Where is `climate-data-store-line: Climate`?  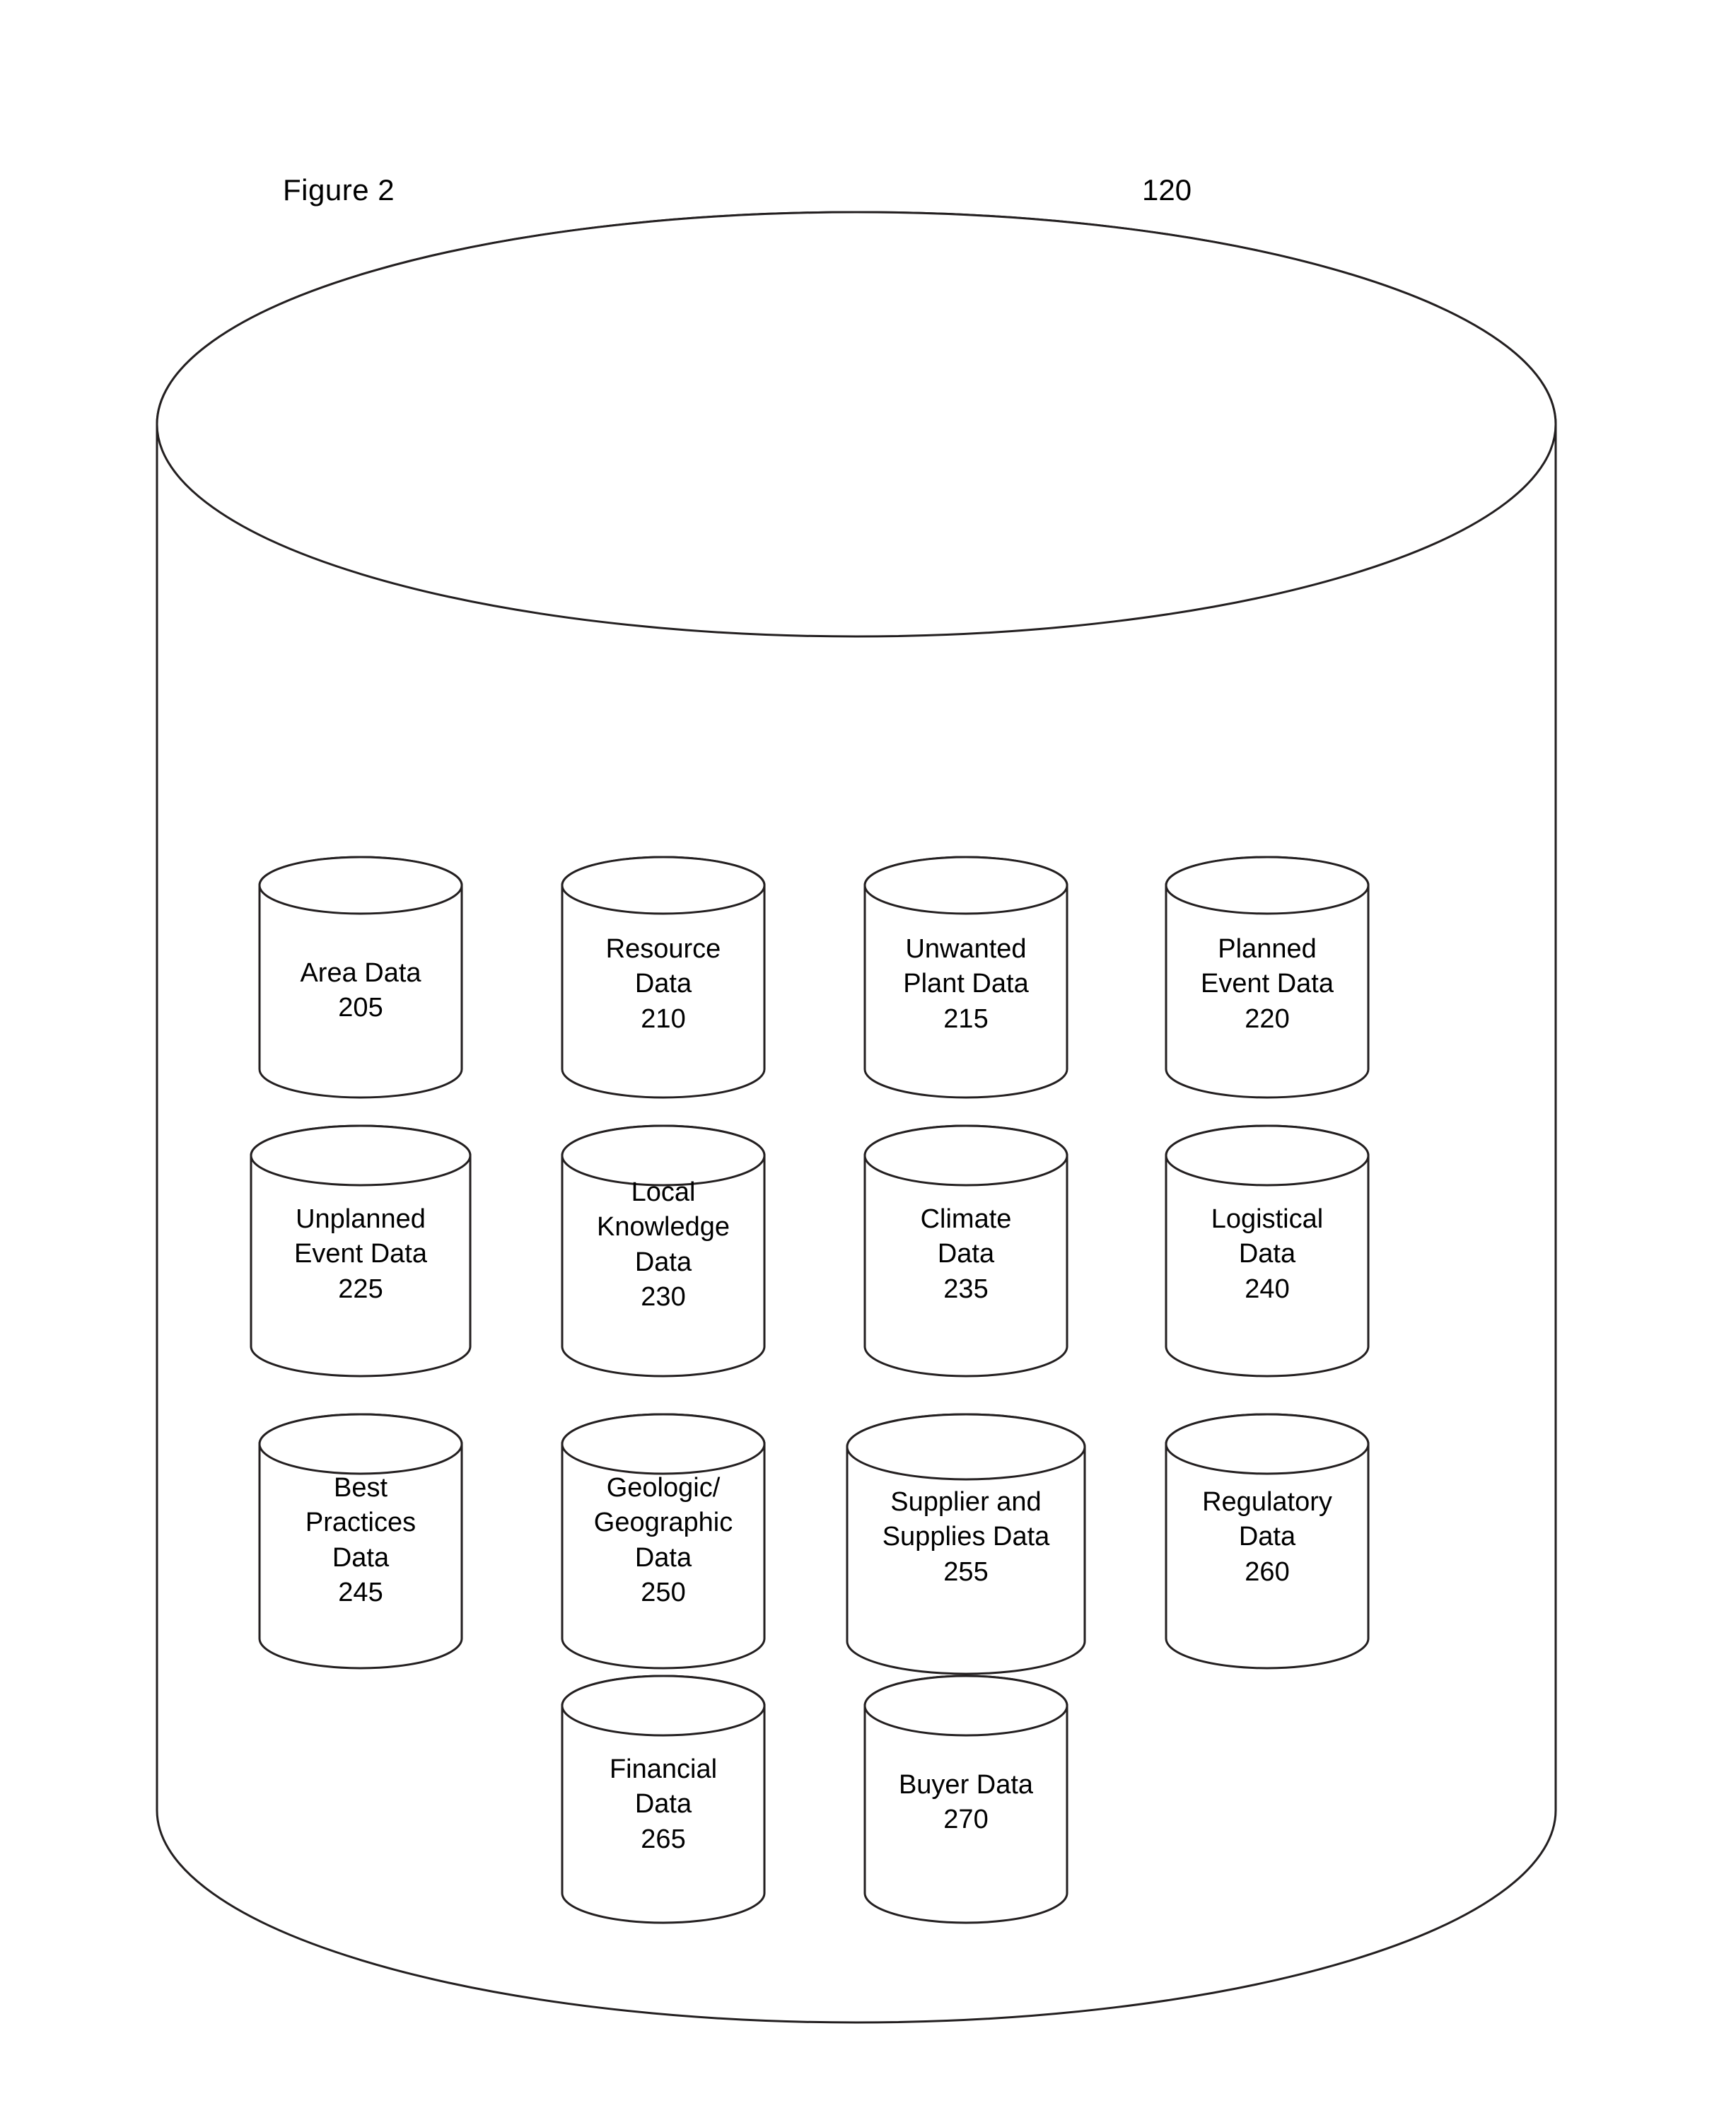 climate-data-store-line: Climate is located at coordinates (966, 1219).